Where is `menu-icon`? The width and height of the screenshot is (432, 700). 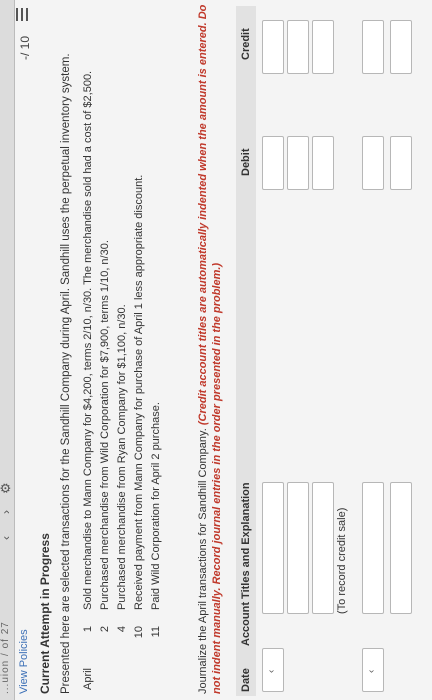
menu-icon is located at coordinates (22, 14).